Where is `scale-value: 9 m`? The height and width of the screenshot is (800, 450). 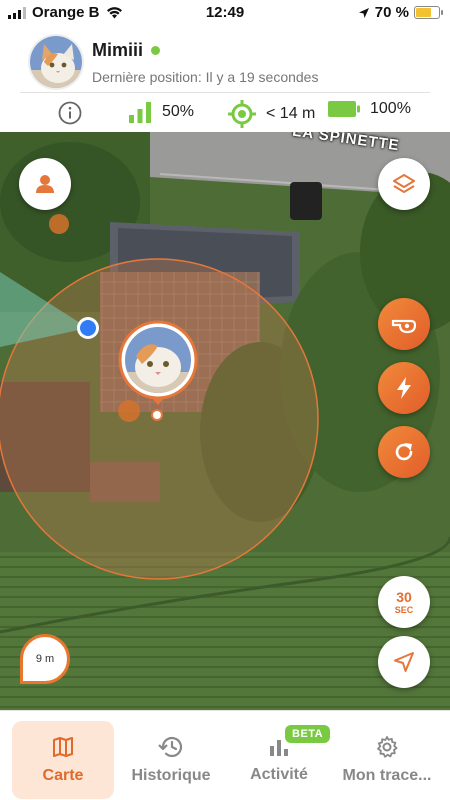
scale-value: 9 m is located at coordinates (45, 659).